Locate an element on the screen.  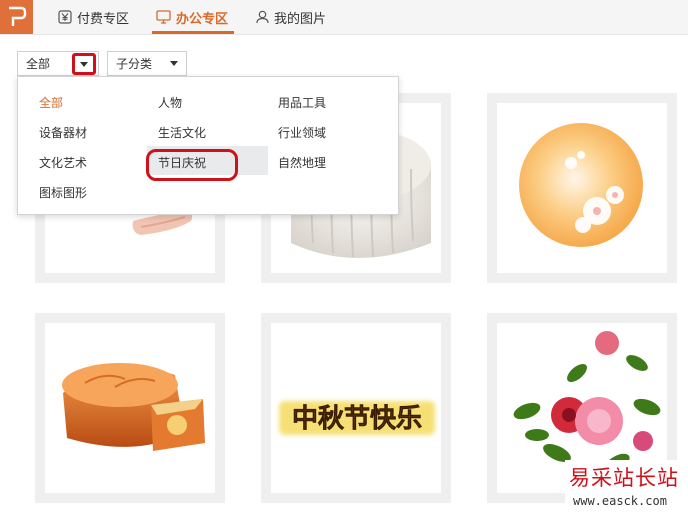
yen-icon is located at coordinates (65, 17).